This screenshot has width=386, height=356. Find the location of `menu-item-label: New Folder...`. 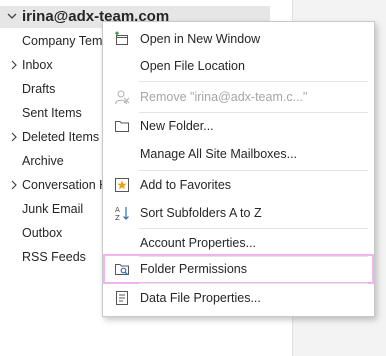

menu-item-label: New Folder... is located at coordinates (177, 126).